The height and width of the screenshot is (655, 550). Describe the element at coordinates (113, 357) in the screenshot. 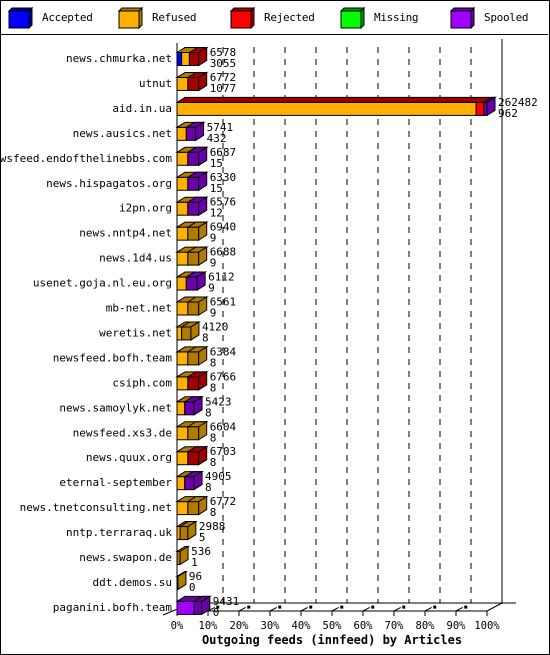

I see `category-label: newsfeed.bofh.team` at that location.